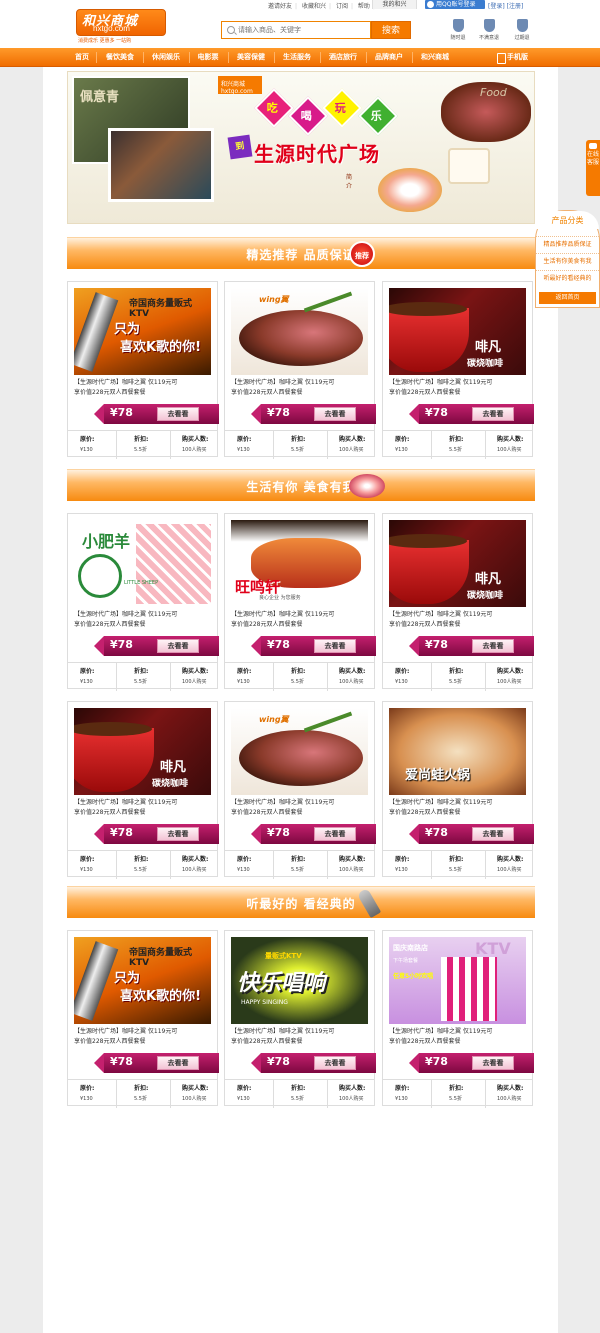 The width and height of the screenshot is (600, 1333). What do you see at coordinates (496, 6) in the screenshot?
I see `login-link: [登录]` at bounding box center [496, 6].